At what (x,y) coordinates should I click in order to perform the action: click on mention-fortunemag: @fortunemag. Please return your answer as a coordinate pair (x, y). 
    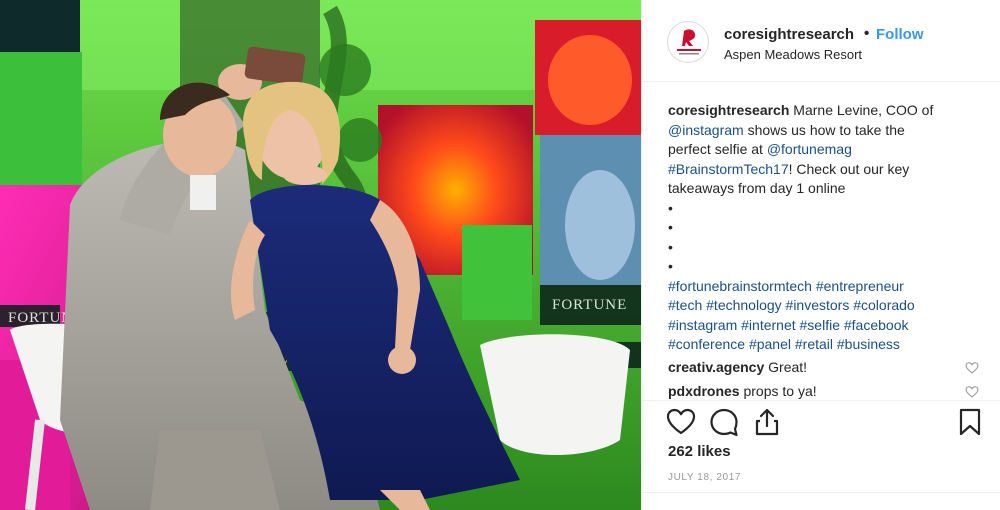
    Looking at the image, I should click on (809, 149).